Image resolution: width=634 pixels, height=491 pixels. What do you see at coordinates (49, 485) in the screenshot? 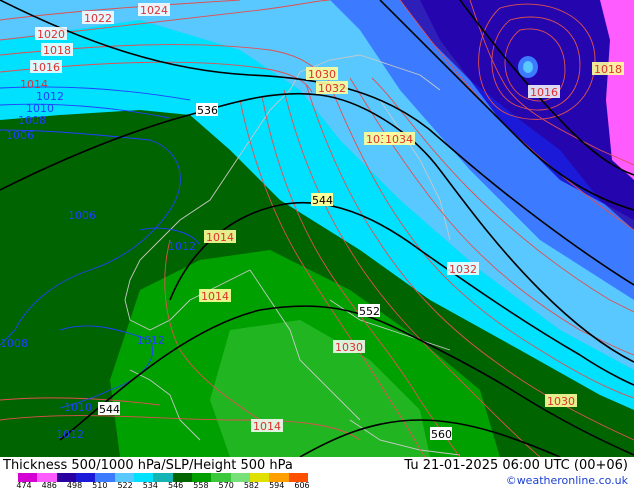
I see `colorbar-tick: 486` at bounding box center [49, 485].